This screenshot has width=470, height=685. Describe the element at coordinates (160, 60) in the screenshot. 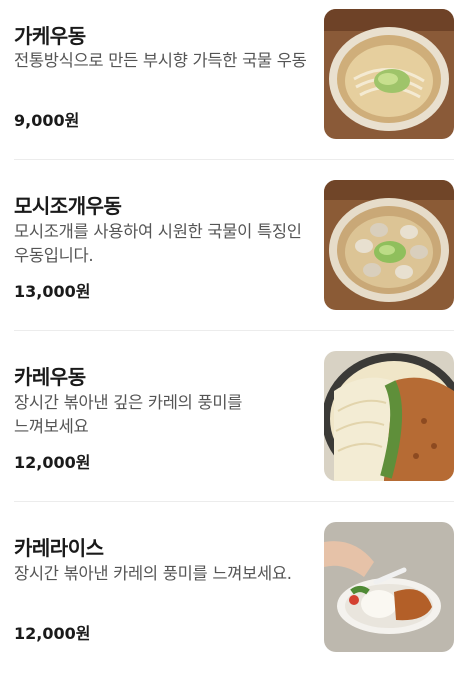

I see `menu-item-description: 전통방식으로 만든 부시향 가득한 국물 우동` at that location.